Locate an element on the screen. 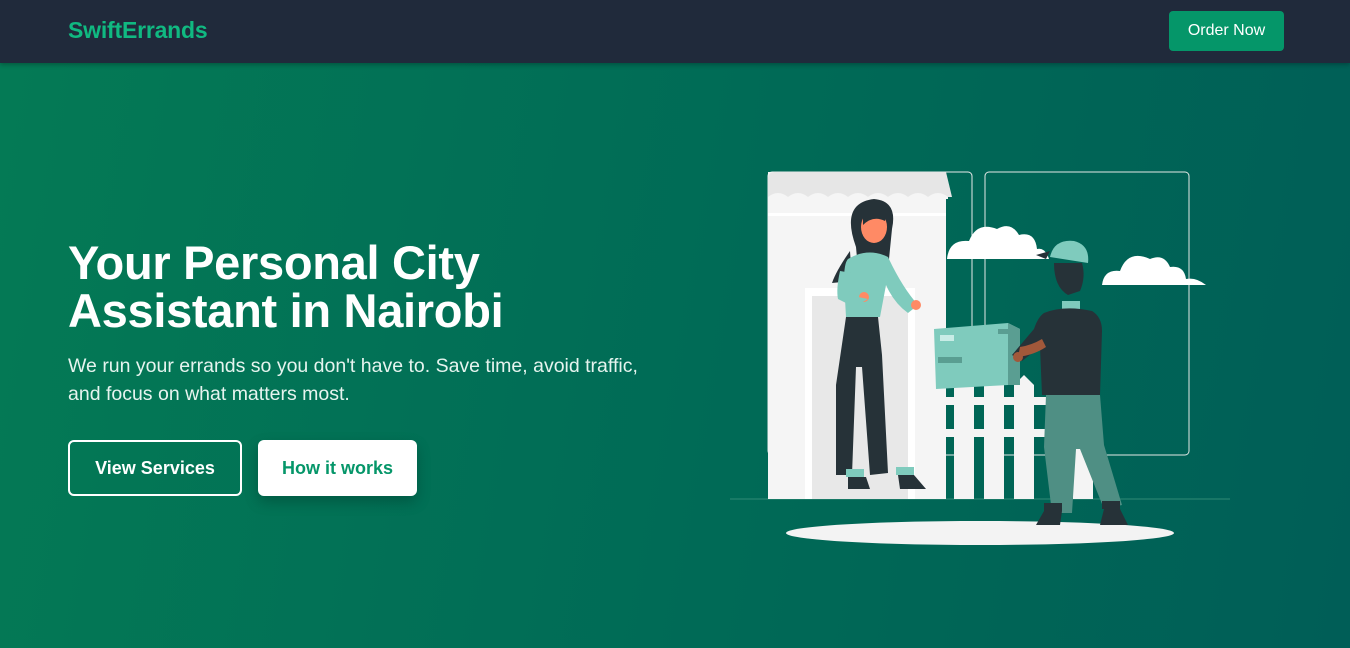 Image resolution: width=1350 pixels, height=648 pixels. package-box is located at coordinates (977, 356).